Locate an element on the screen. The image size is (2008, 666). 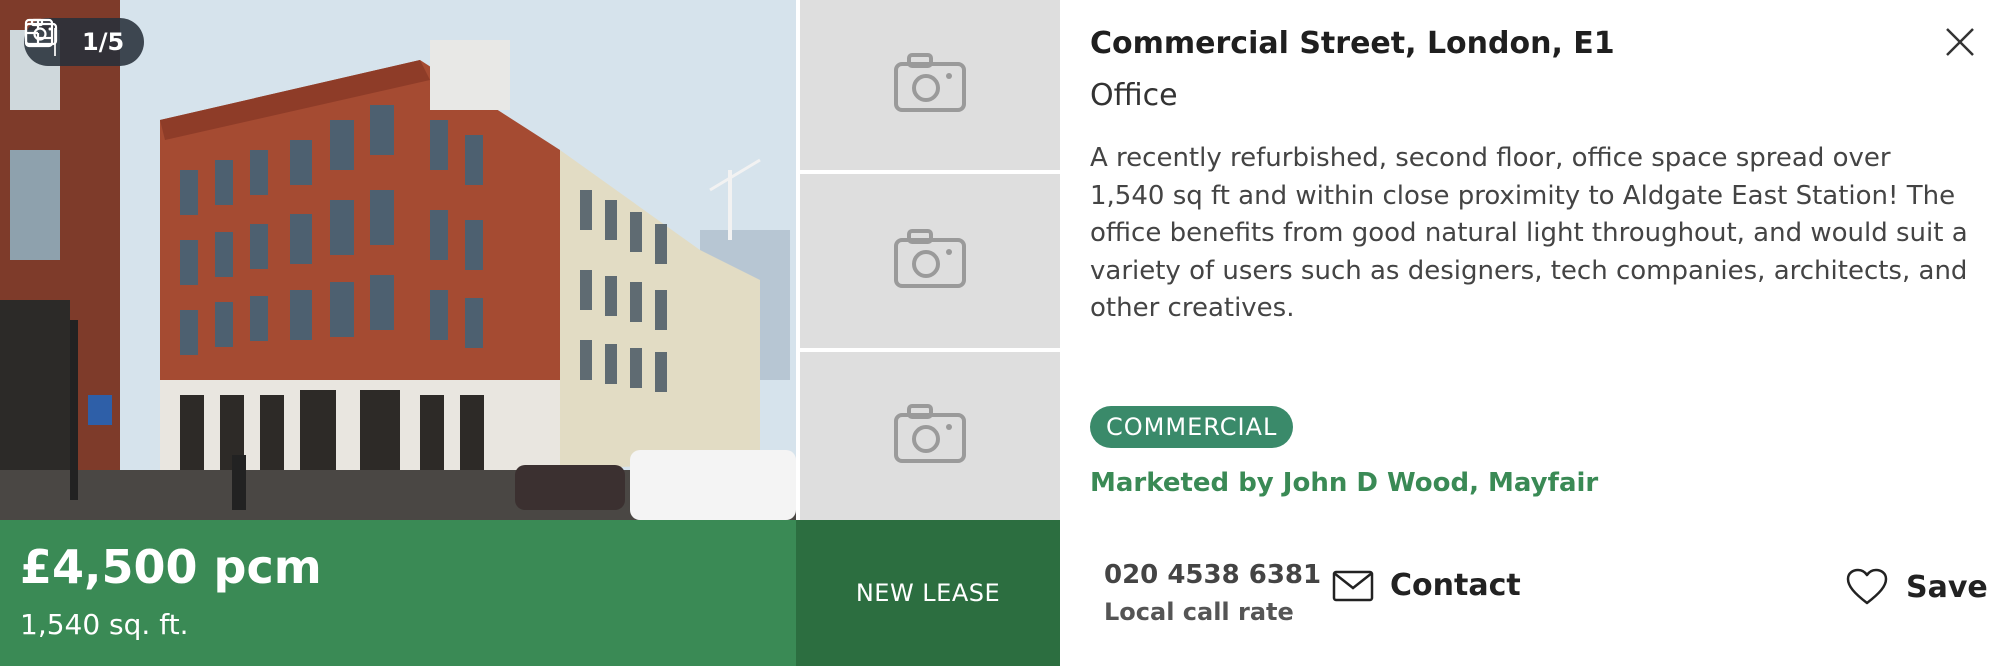
agent-phone: 020 4538 6381 is located at coordinates (1212, 575).